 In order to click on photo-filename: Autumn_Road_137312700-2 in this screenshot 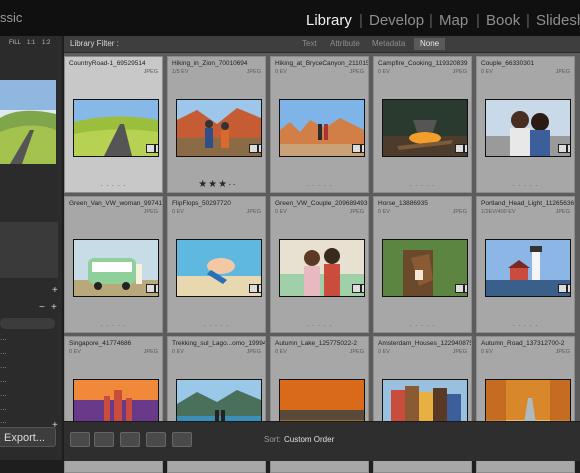, I will do `click(523, 343)`.